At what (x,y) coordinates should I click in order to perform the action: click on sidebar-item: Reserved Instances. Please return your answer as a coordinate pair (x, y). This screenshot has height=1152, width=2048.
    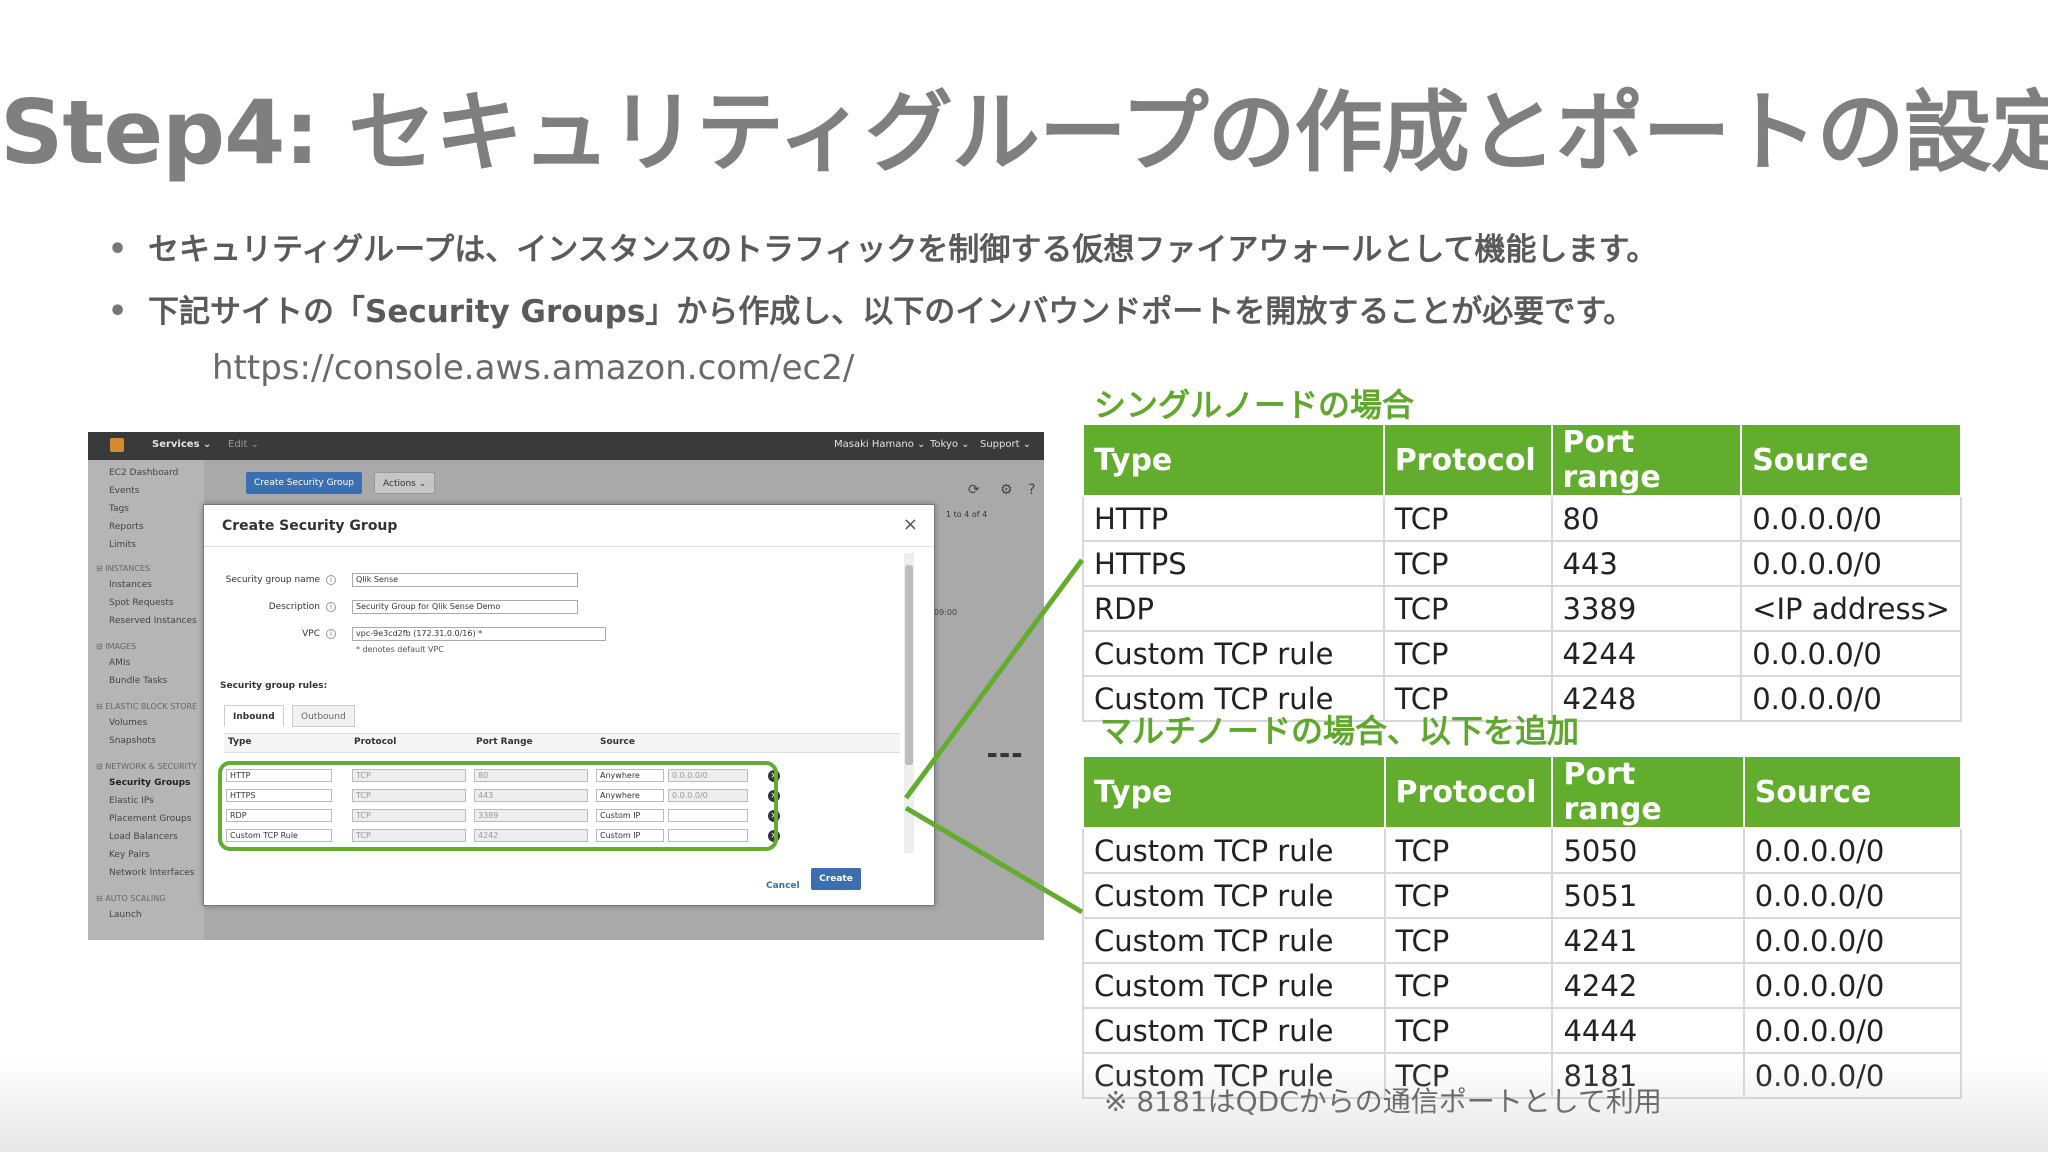
    Looking at the image, I should click on (153, 621).